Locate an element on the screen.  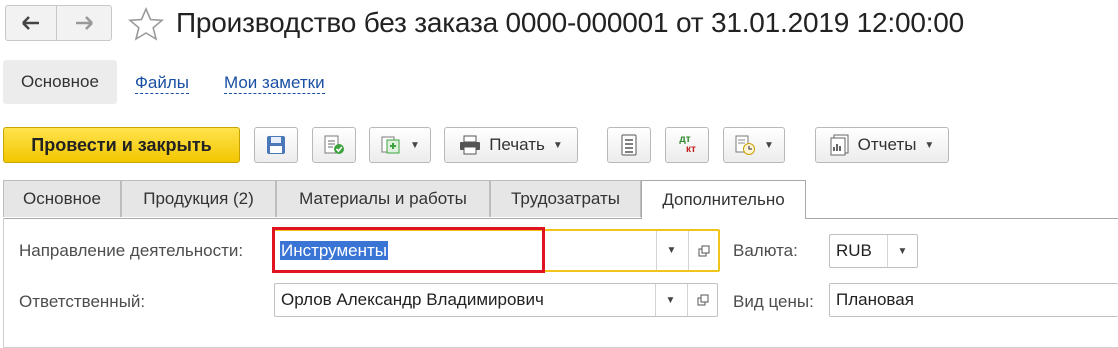
kt-label: кт is located at coordinates (691, 149).